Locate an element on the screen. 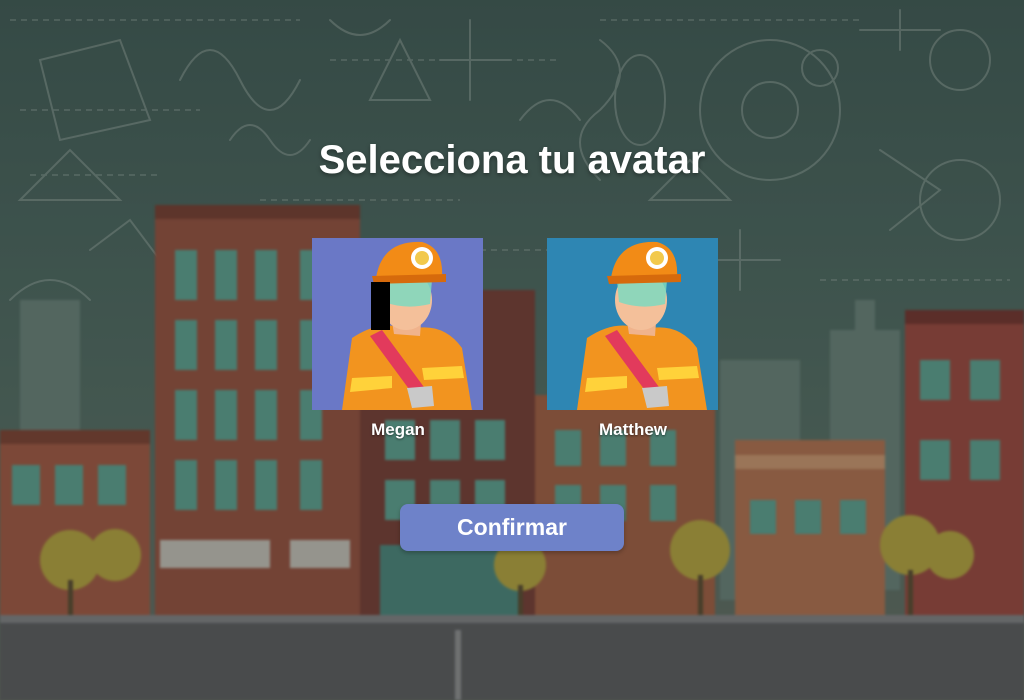 This screenshot has width=1024, height=700. avatar-option-megan: Megan is located at coordinates (398, 339).